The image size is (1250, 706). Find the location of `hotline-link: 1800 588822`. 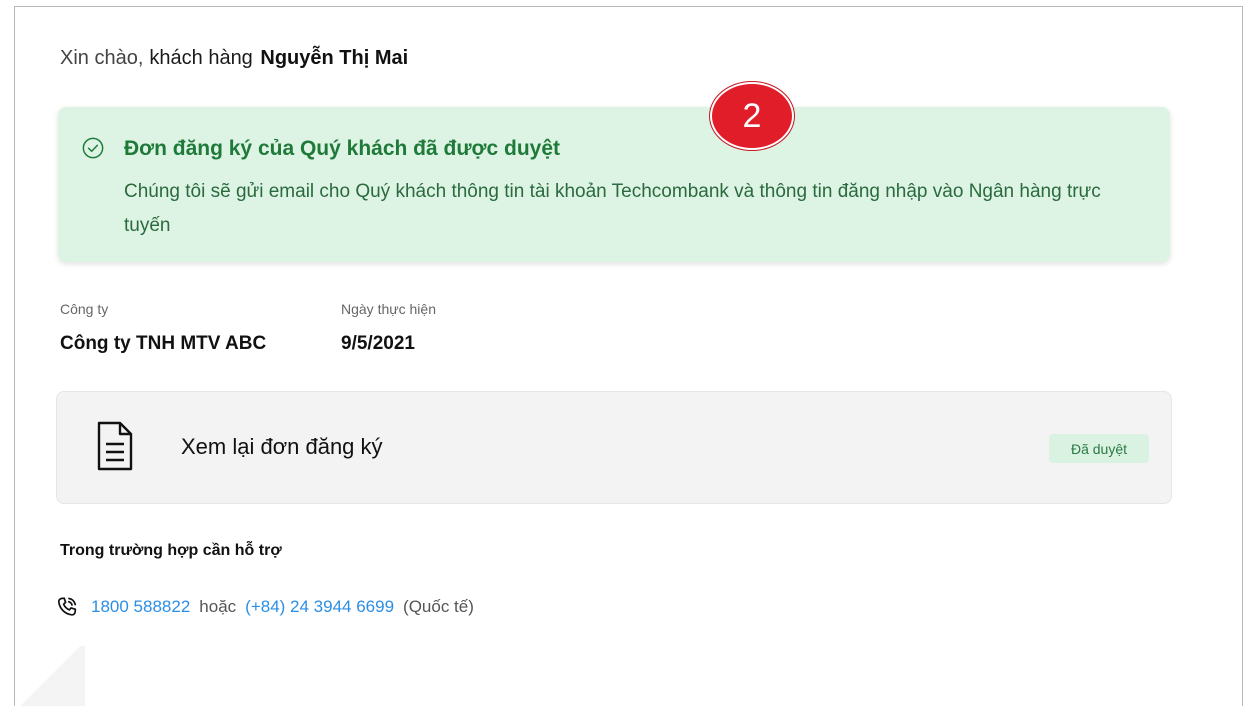

hotline-link: 1800 588822 is located at coordinates (140, 607).